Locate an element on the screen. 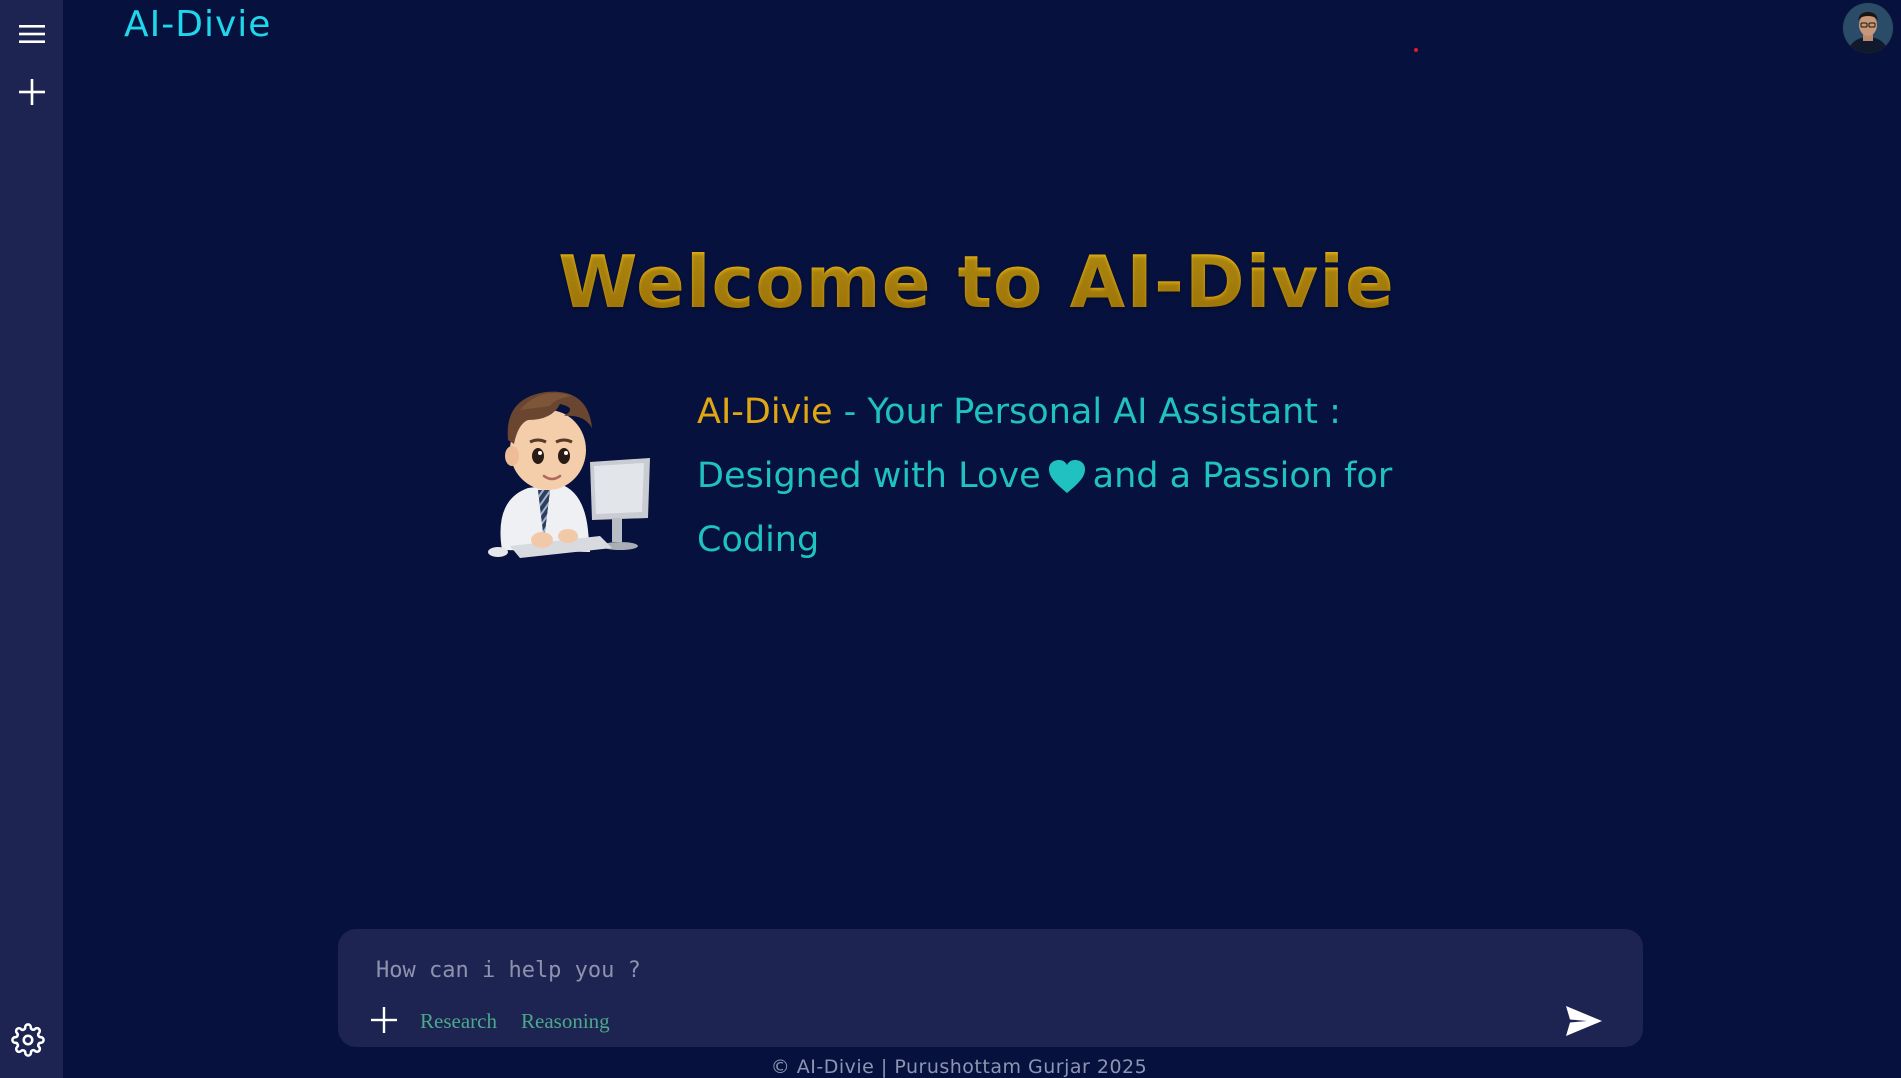 Image resolution: width=1901 pixels, height=1078 pixels. send-button is located at coordinates (1584, 1021).